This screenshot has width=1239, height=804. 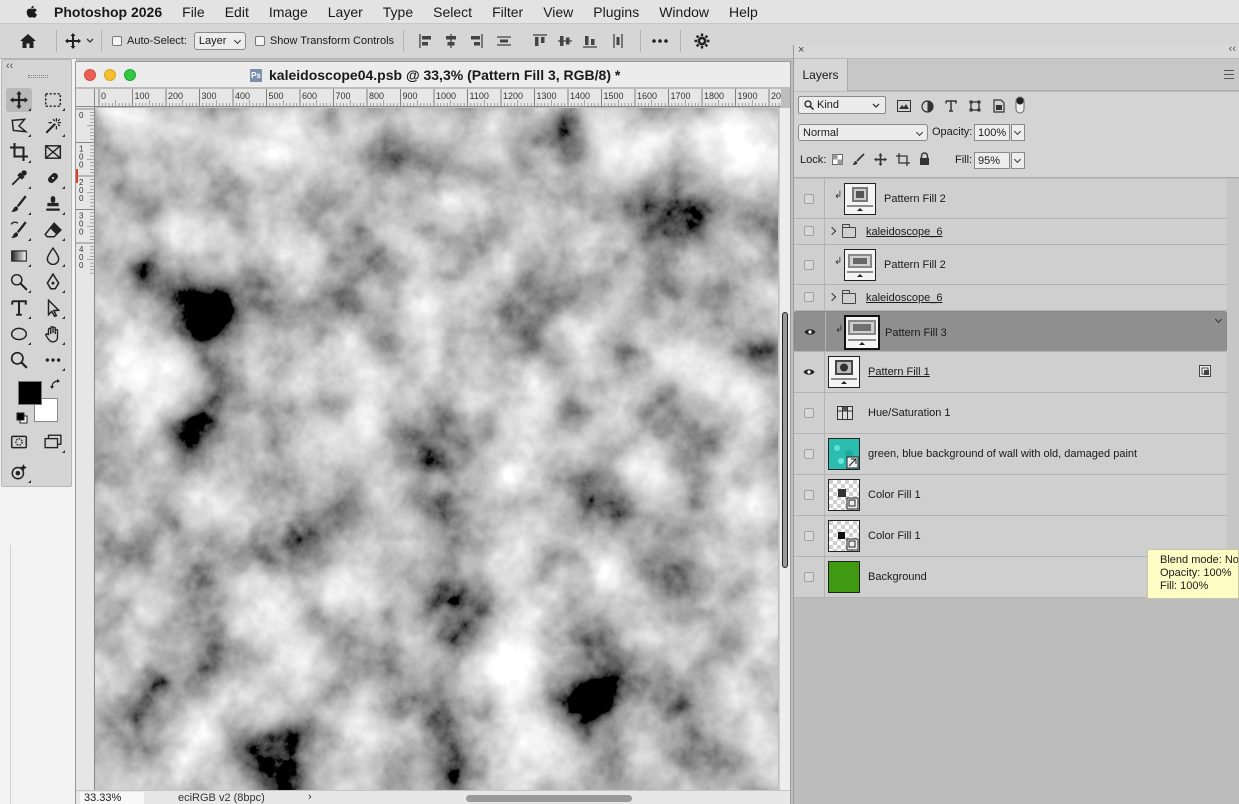 What do you see at coordinates (916, 333) in the screenshot?
I see `layer-name: Pattern Fill 3` at bounding box center [916, 333].